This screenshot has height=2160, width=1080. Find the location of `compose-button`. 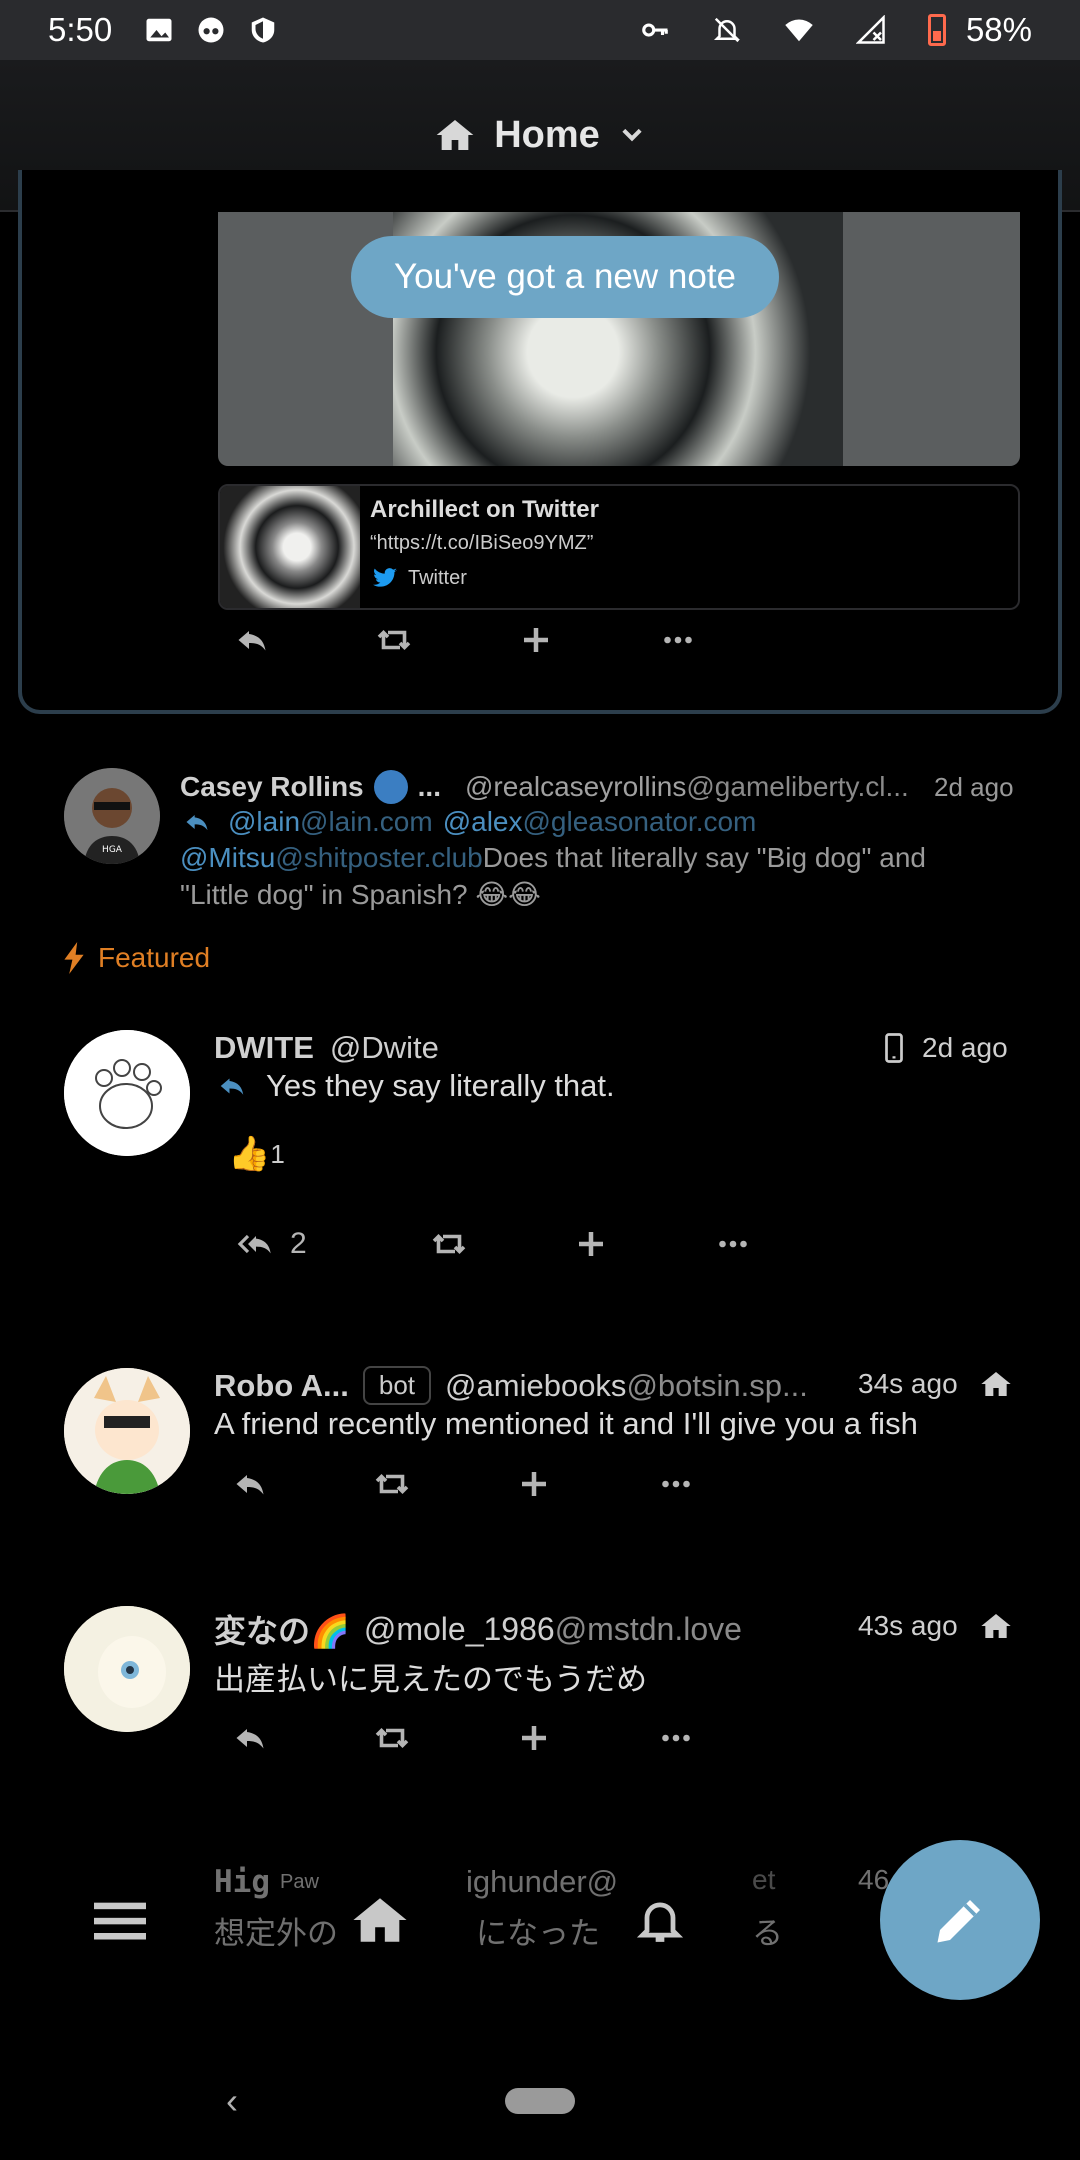

compose-button is located at coordinates (960, 1920).